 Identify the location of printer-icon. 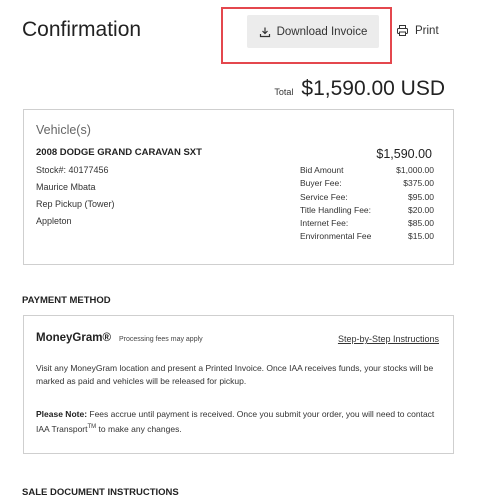
(402, 30).